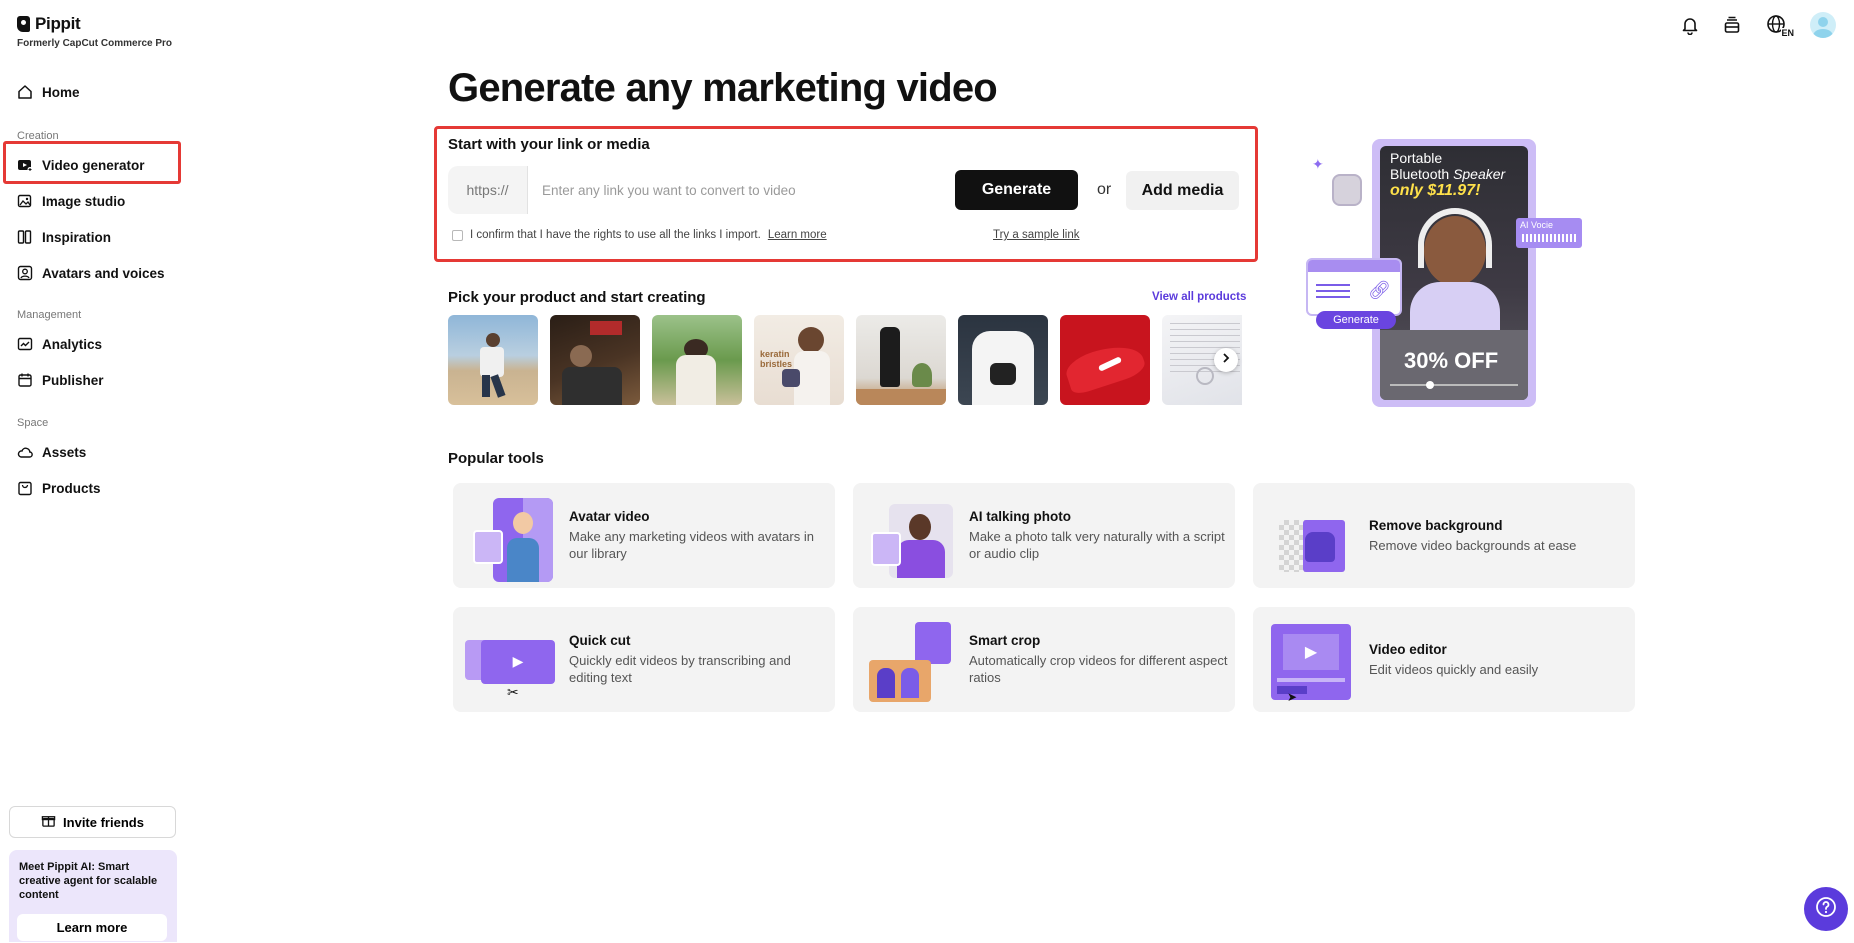 Image resolution: width=1854 pixels, height=943 pixels. What do you see at coordinates (25, 165) in the screenshot?
I see `video-generator-icon` at bounding box center [25, 165].